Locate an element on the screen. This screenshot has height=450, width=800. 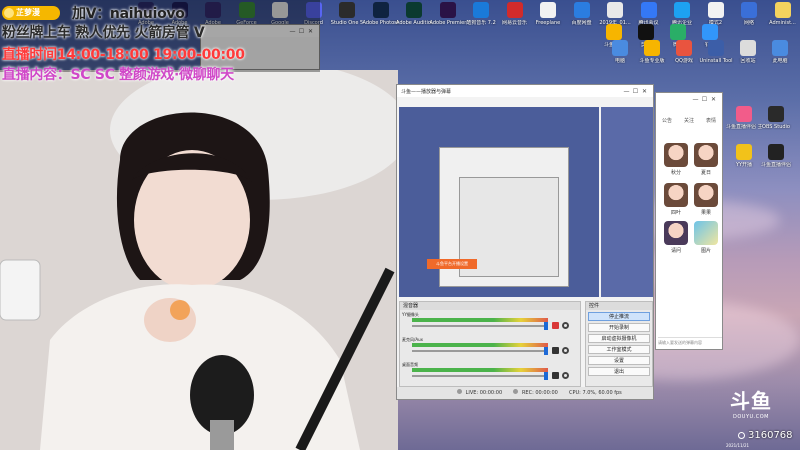
desktop-icon: 网络 is located at coordinates (749, 14).